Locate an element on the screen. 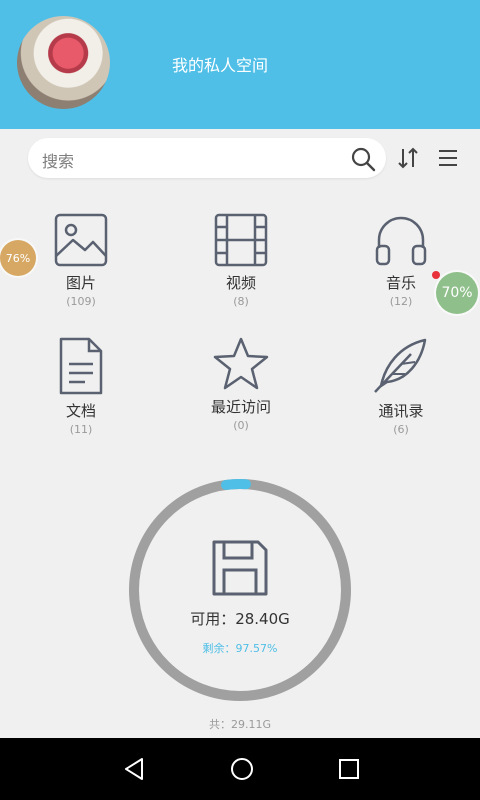 The image size is (480, 800). search-input: 搜索 is located at coordinates (58, 160).